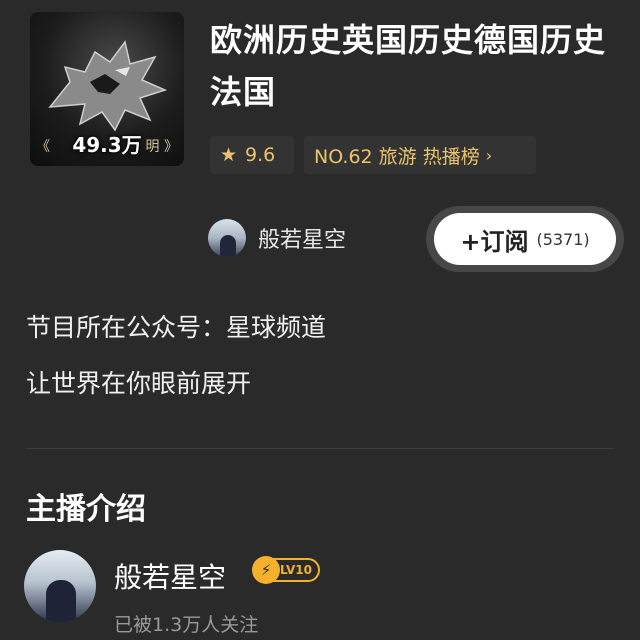  What do you see at coordinates (320, 448) in the screenshot?
I see `divider` at bounding box center [320, 448].